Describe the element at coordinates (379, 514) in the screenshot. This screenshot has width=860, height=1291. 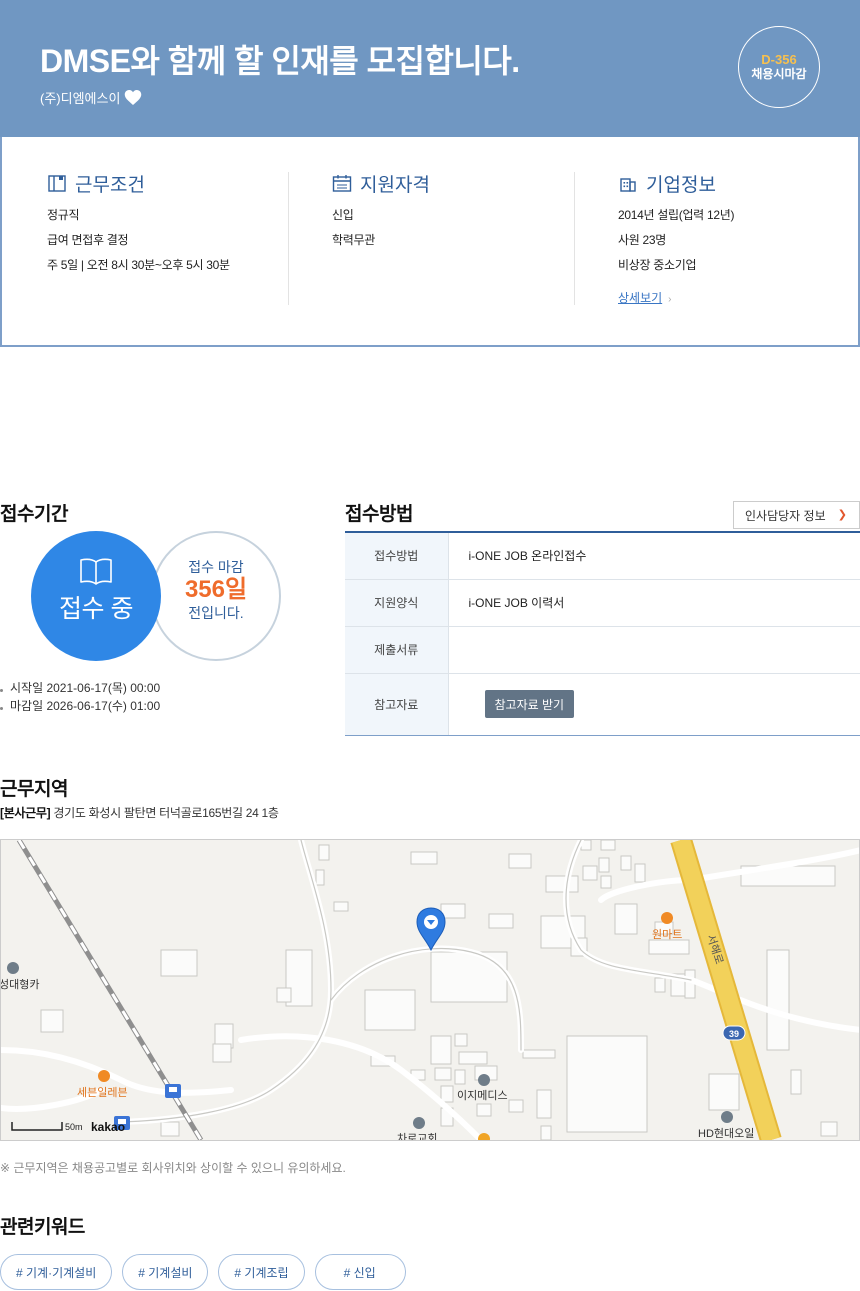
I see `method-section-title: 접수방법` at that location.